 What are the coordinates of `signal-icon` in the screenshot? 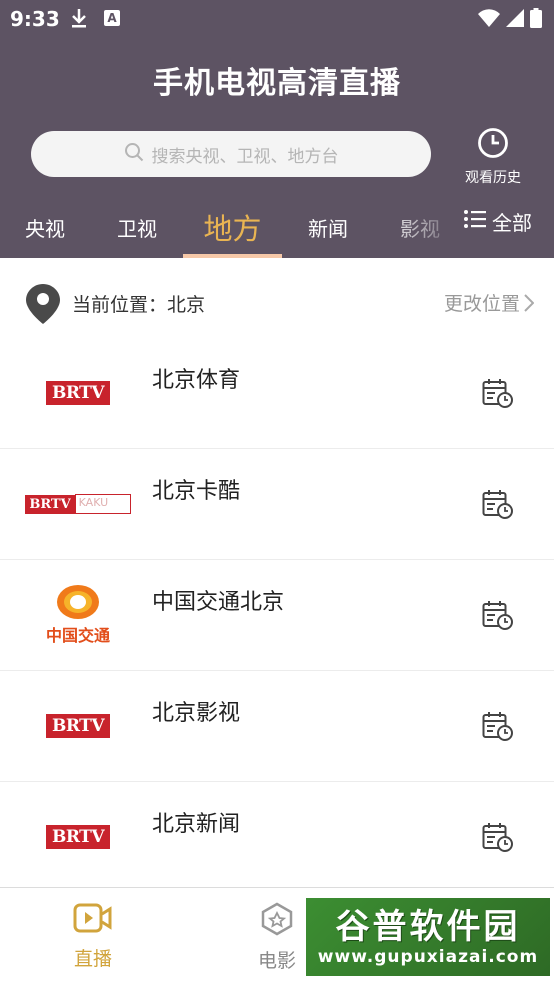 It's located at (515, 20).